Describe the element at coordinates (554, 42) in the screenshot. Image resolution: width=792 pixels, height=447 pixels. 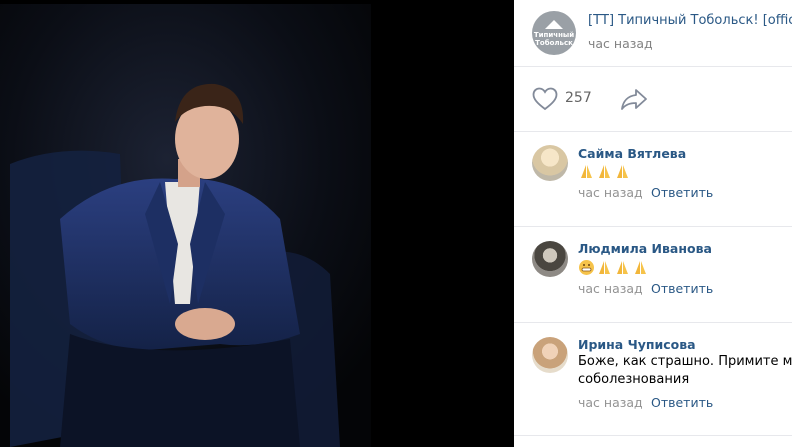
I see `logo-text-2: Тобольск` at that location.